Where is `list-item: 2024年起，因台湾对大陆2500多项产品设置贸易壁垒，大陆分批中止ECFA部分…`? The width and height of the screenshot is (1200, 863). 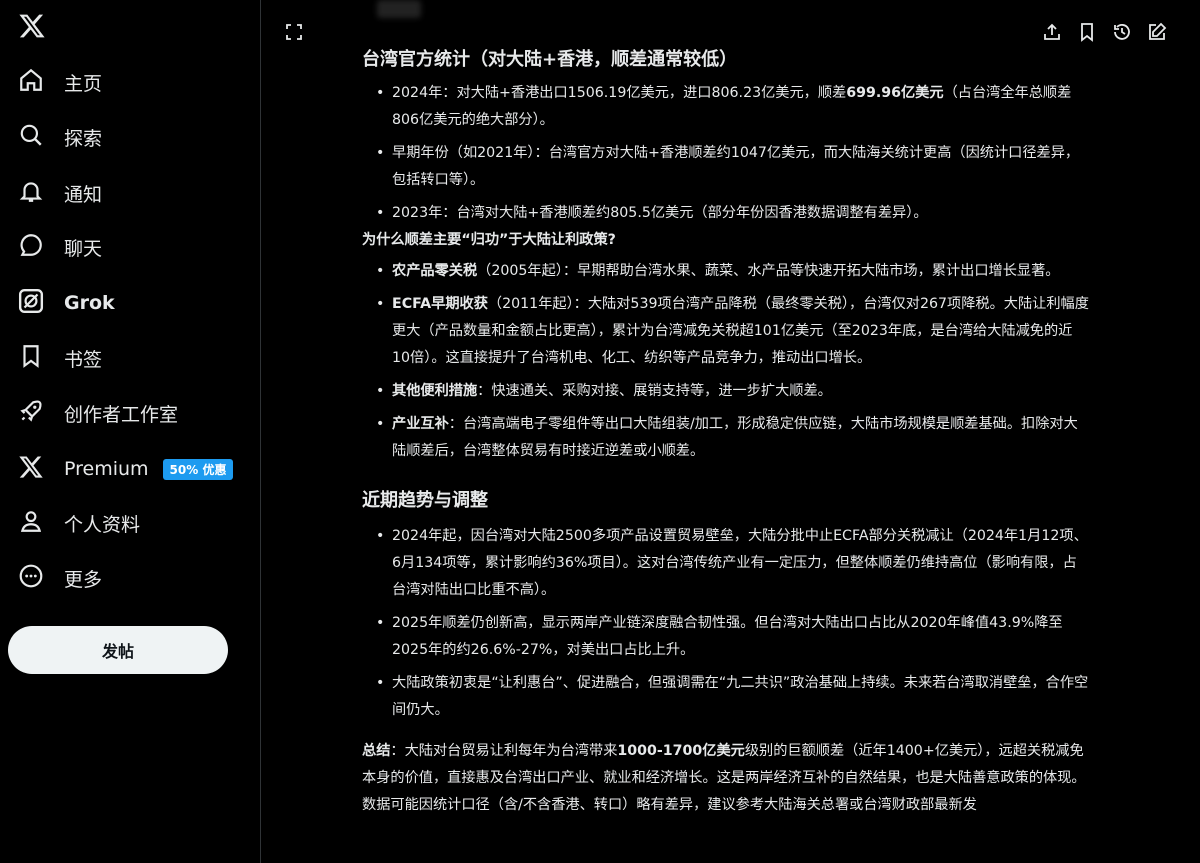 list-item: 2024年起，因台湾对大陆2500多项产品设置贸易壁垒，大陆分批中止ECFA部分… is located at coordinates (726, 563).